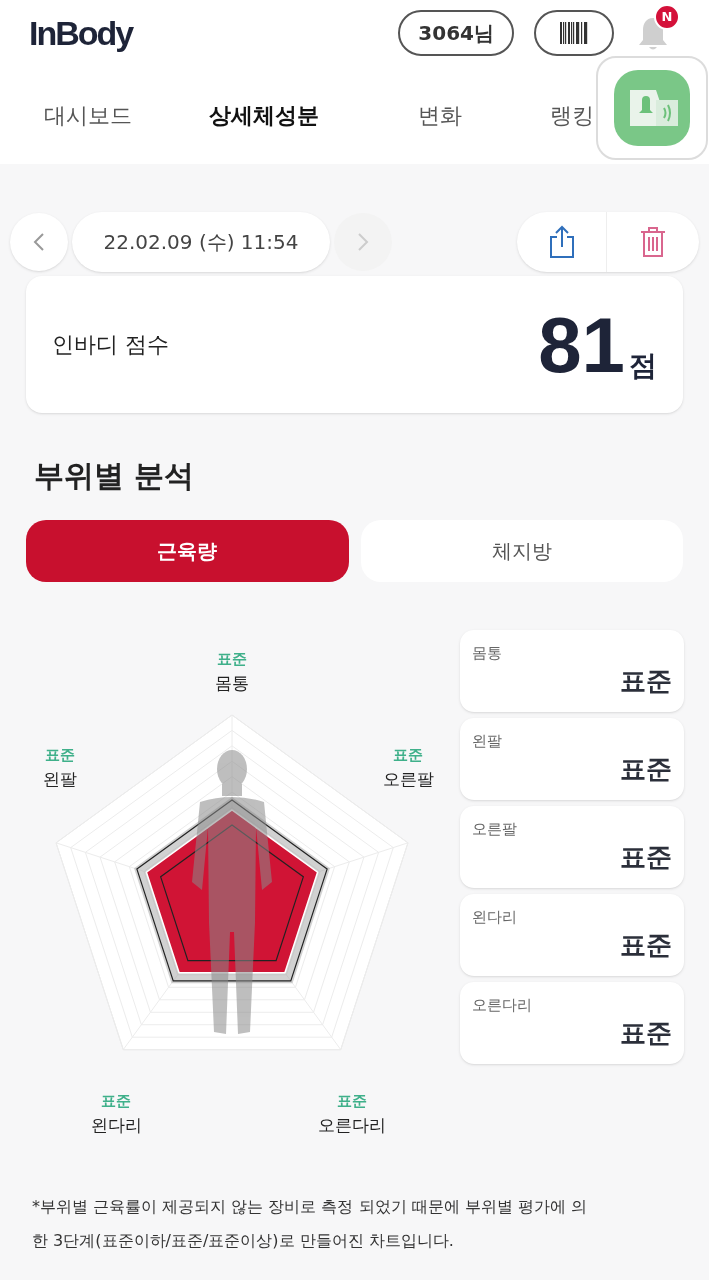 This screenshot has width=709, height=1280. Describe the element at coordinates (187, 551) in the screenshot. I see `segment-tab: 근육량` at that location.